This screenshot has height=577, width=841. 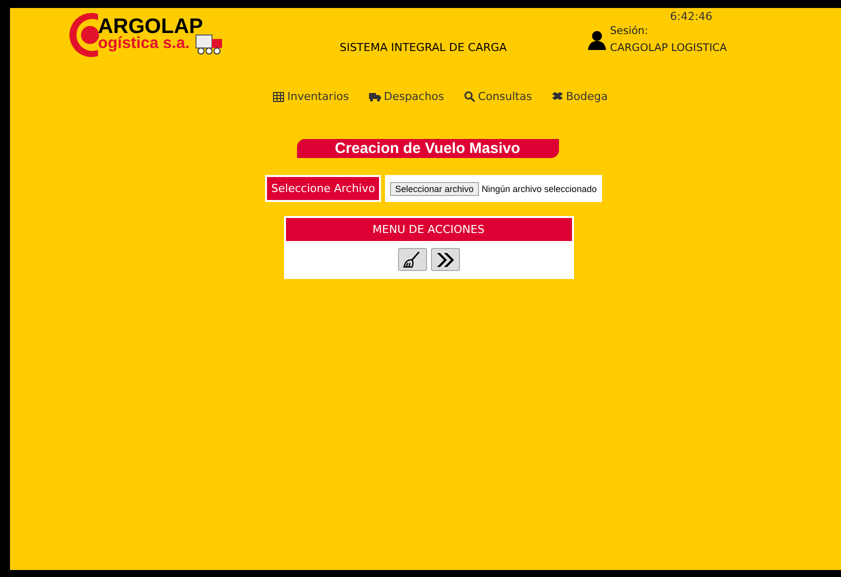 I want to click on logo-text: ARGOLAP, so click(x=151, y=26).